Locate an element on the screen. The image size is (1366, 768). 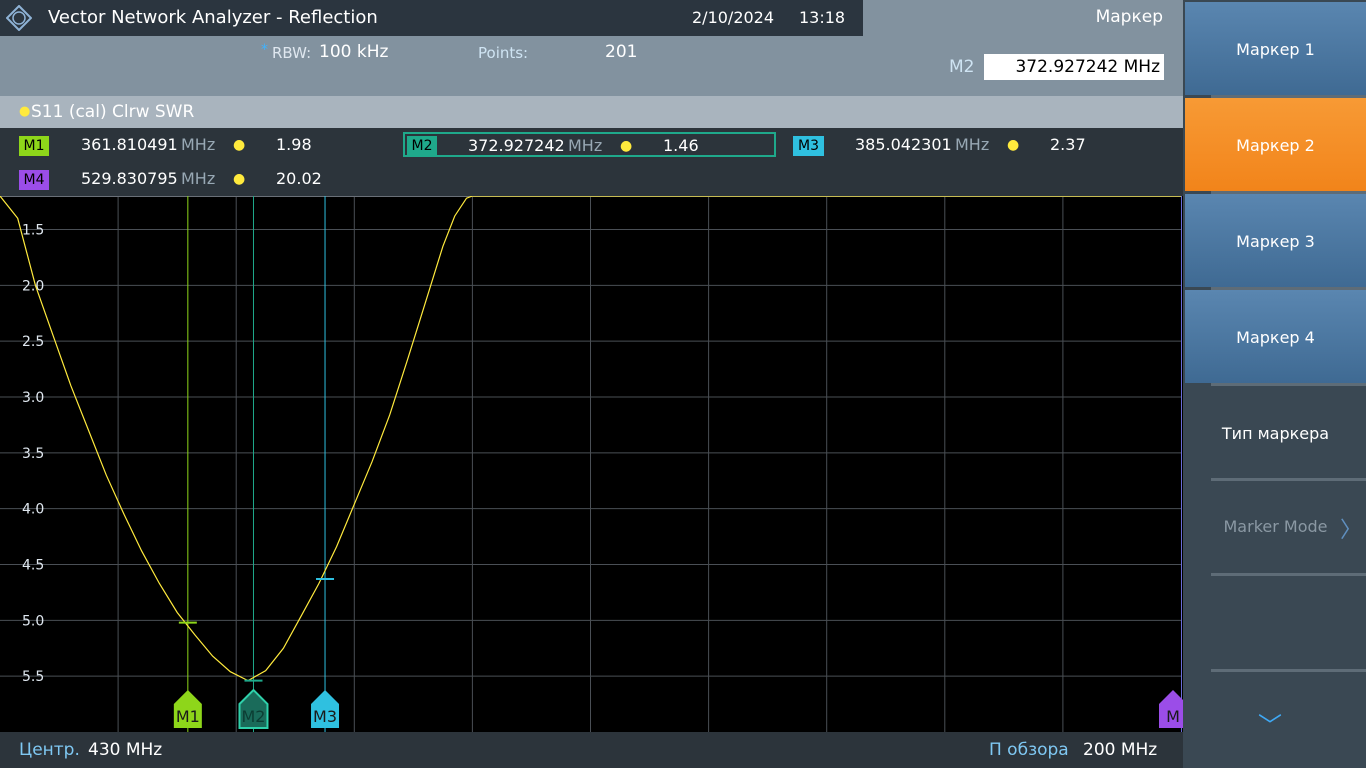
marker-tag-m1: M1 is located at coordinates (34, 146).